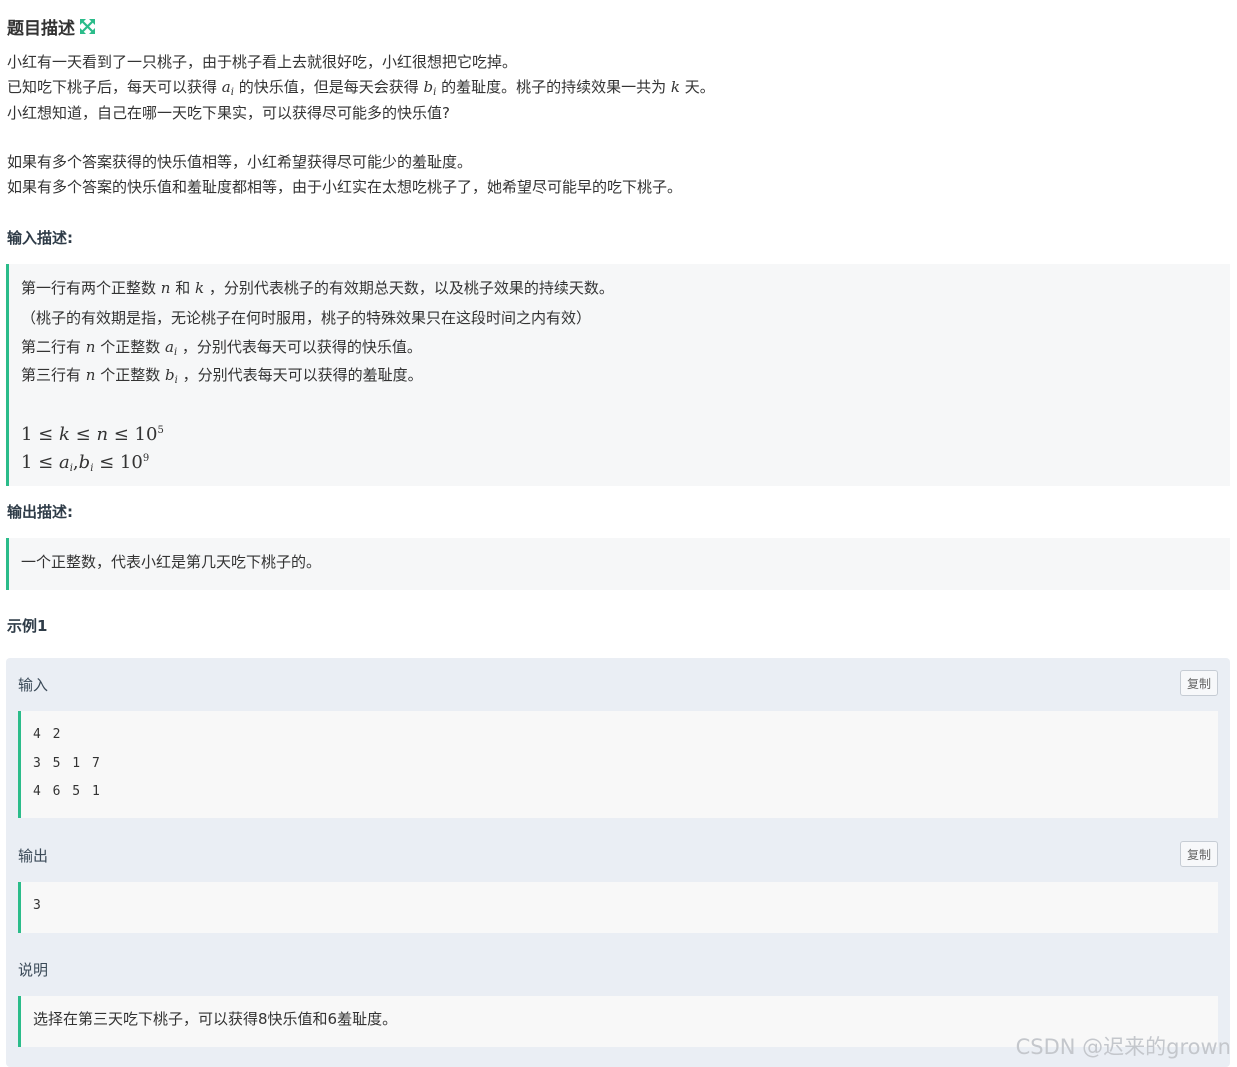  I want to click on copy-output-button: 复制, so click(1199, 854).